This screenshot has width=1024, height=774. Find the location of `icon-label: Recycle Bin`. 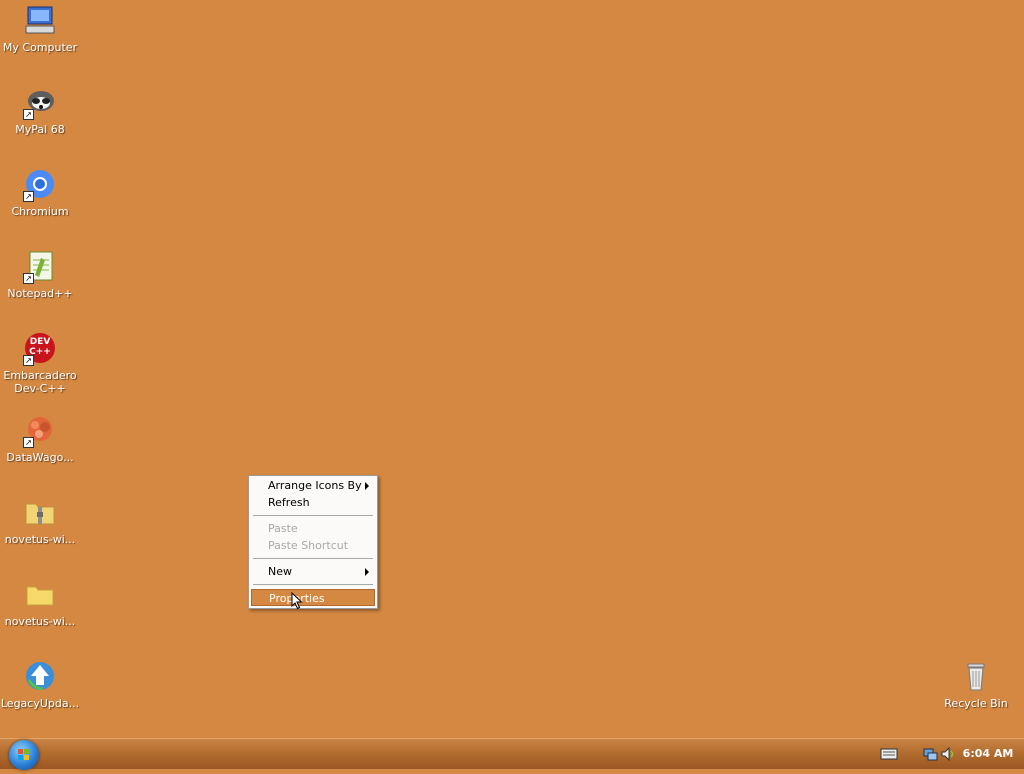

icon-label: Recycle Bin is located at coordinates (976, 703).